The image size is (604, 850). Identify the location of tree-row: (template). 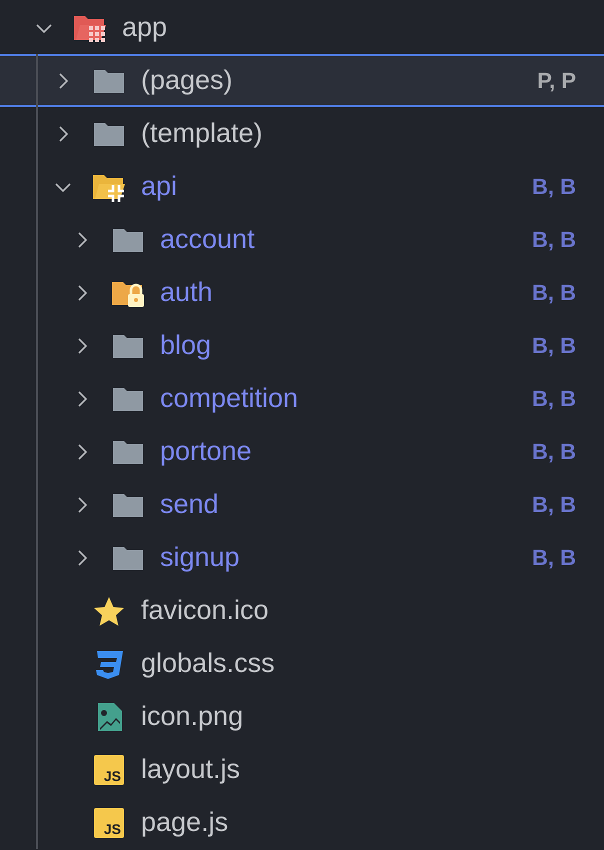
(302, 133).